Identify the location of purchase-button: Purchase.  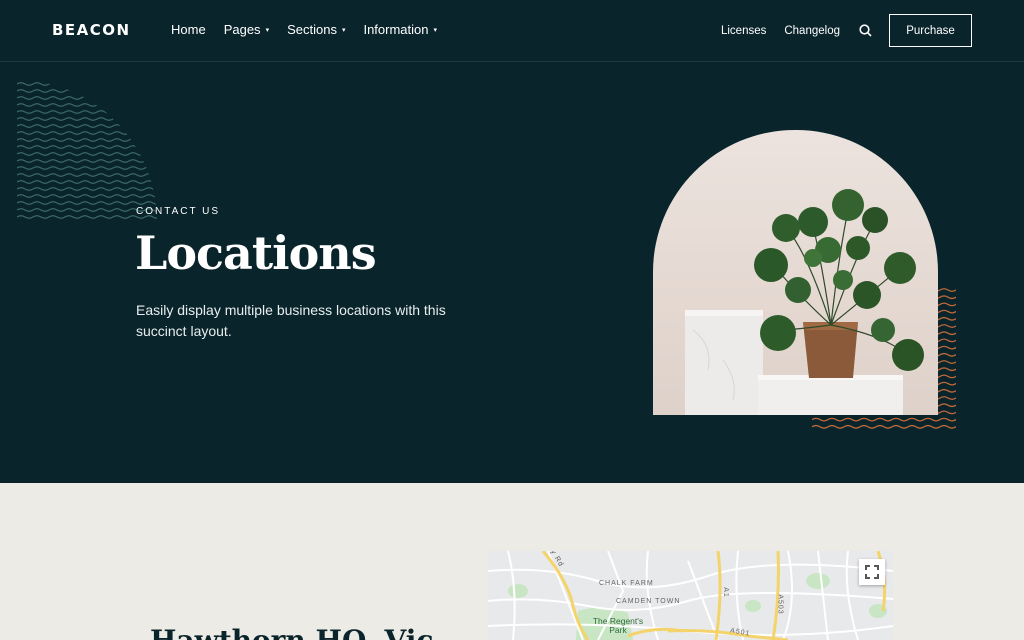
(930, 30).